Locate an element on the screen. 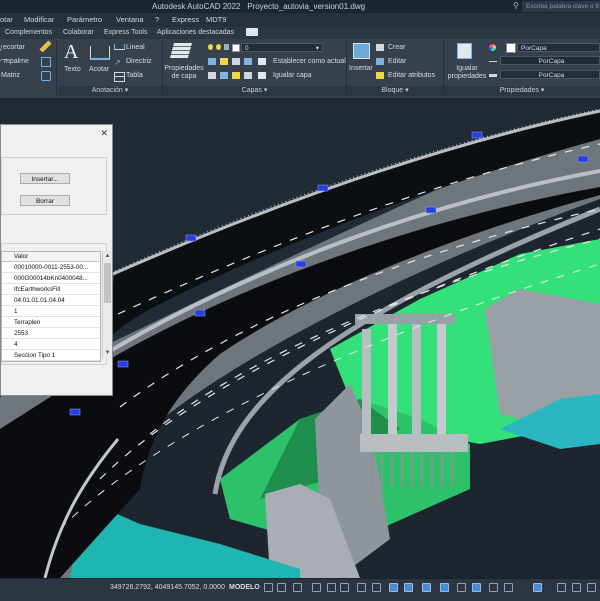  lineweight-icon is located at coordinates (493, 75).